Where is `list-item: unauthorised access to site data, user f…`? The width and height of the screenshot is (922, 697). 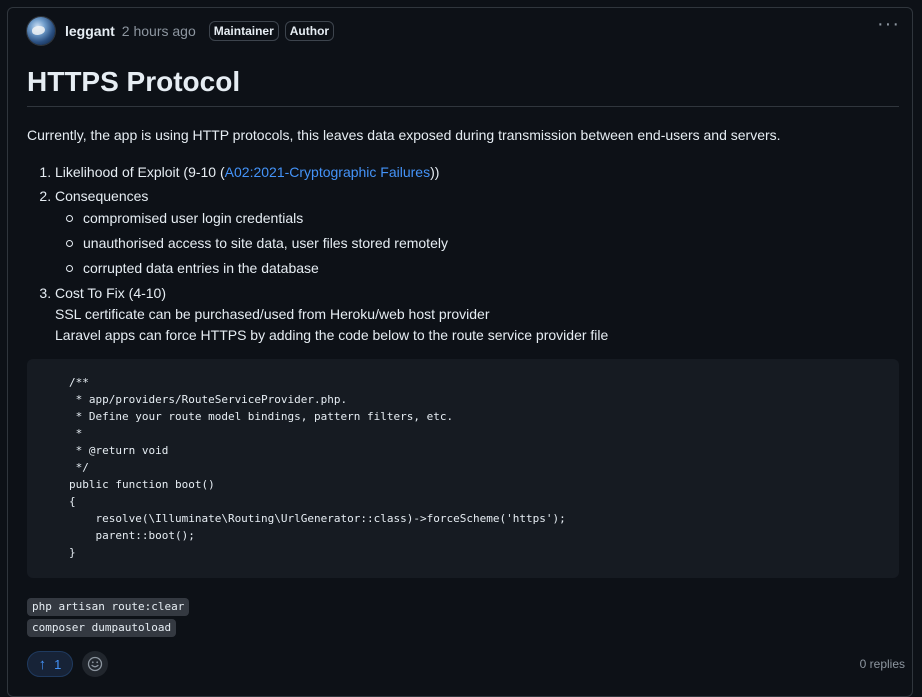
list-item: unauthorised access to site data, user f… is located at coordinates (482, 243).